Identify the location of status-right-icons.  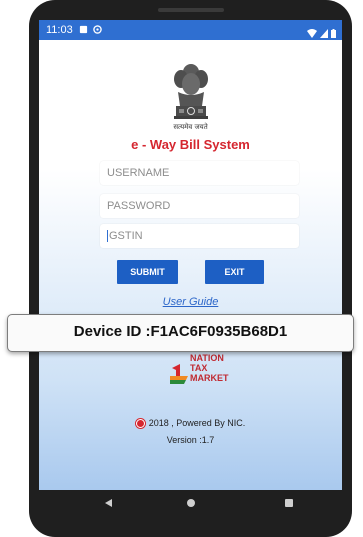
(321, 35).